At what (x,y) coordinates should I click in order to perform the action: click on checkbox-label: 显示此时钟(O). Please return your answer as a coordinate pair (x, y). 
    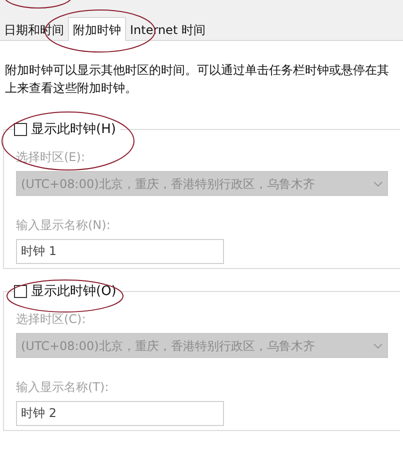
    Looking at the image, I should click on (73, 292).